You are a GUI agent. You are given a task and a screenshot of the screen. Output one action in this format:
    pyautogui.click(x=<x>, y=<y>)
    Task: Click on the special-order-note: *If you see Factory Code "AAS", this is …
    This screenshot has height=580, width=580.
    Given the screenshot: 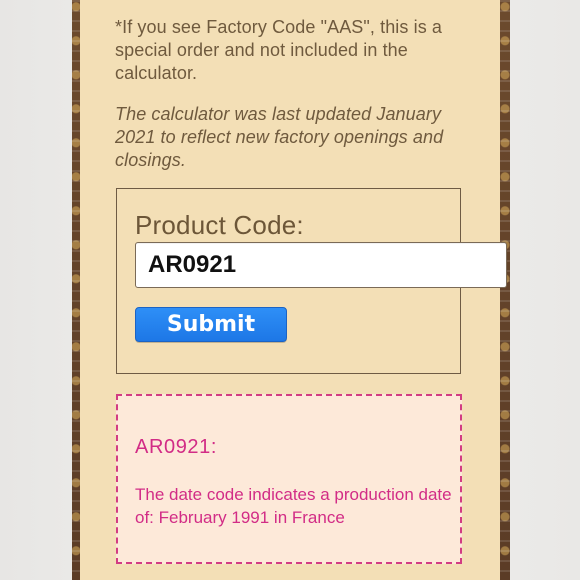 What is the action you would take?
    pyautogui.click(x=279, y=50)
    